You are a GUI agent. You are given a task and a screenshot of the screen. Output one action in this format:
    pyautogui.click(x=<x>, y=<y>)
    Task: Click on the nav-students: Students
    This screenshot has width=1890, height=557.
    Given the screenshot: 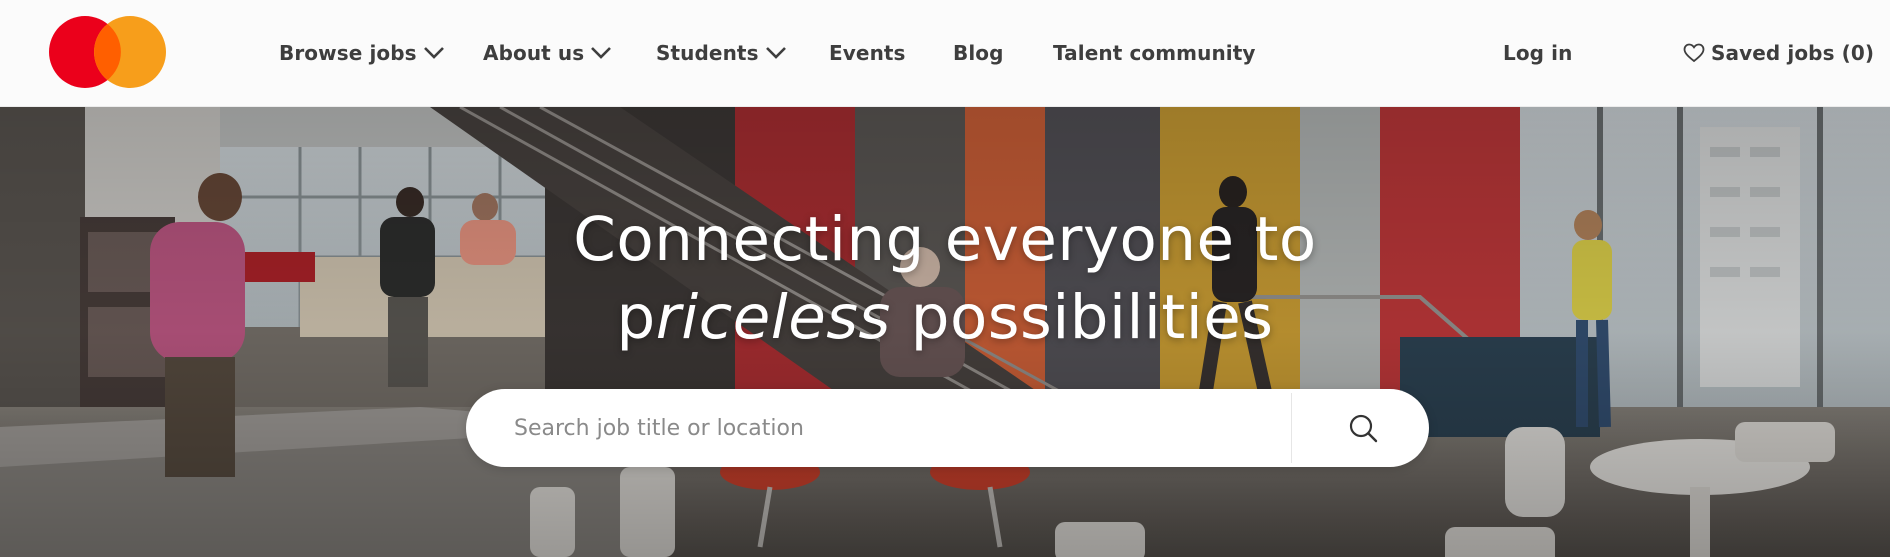 What is the action you would take?
    pyautogui.click(x=721, y=53)
    